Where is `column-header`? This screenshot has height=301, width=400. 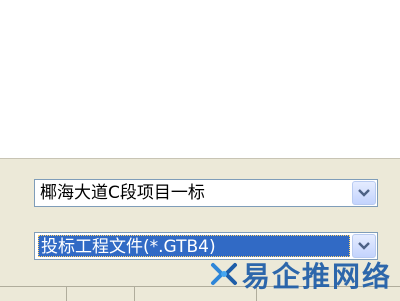
column-header is located at coordinates (110, 294).